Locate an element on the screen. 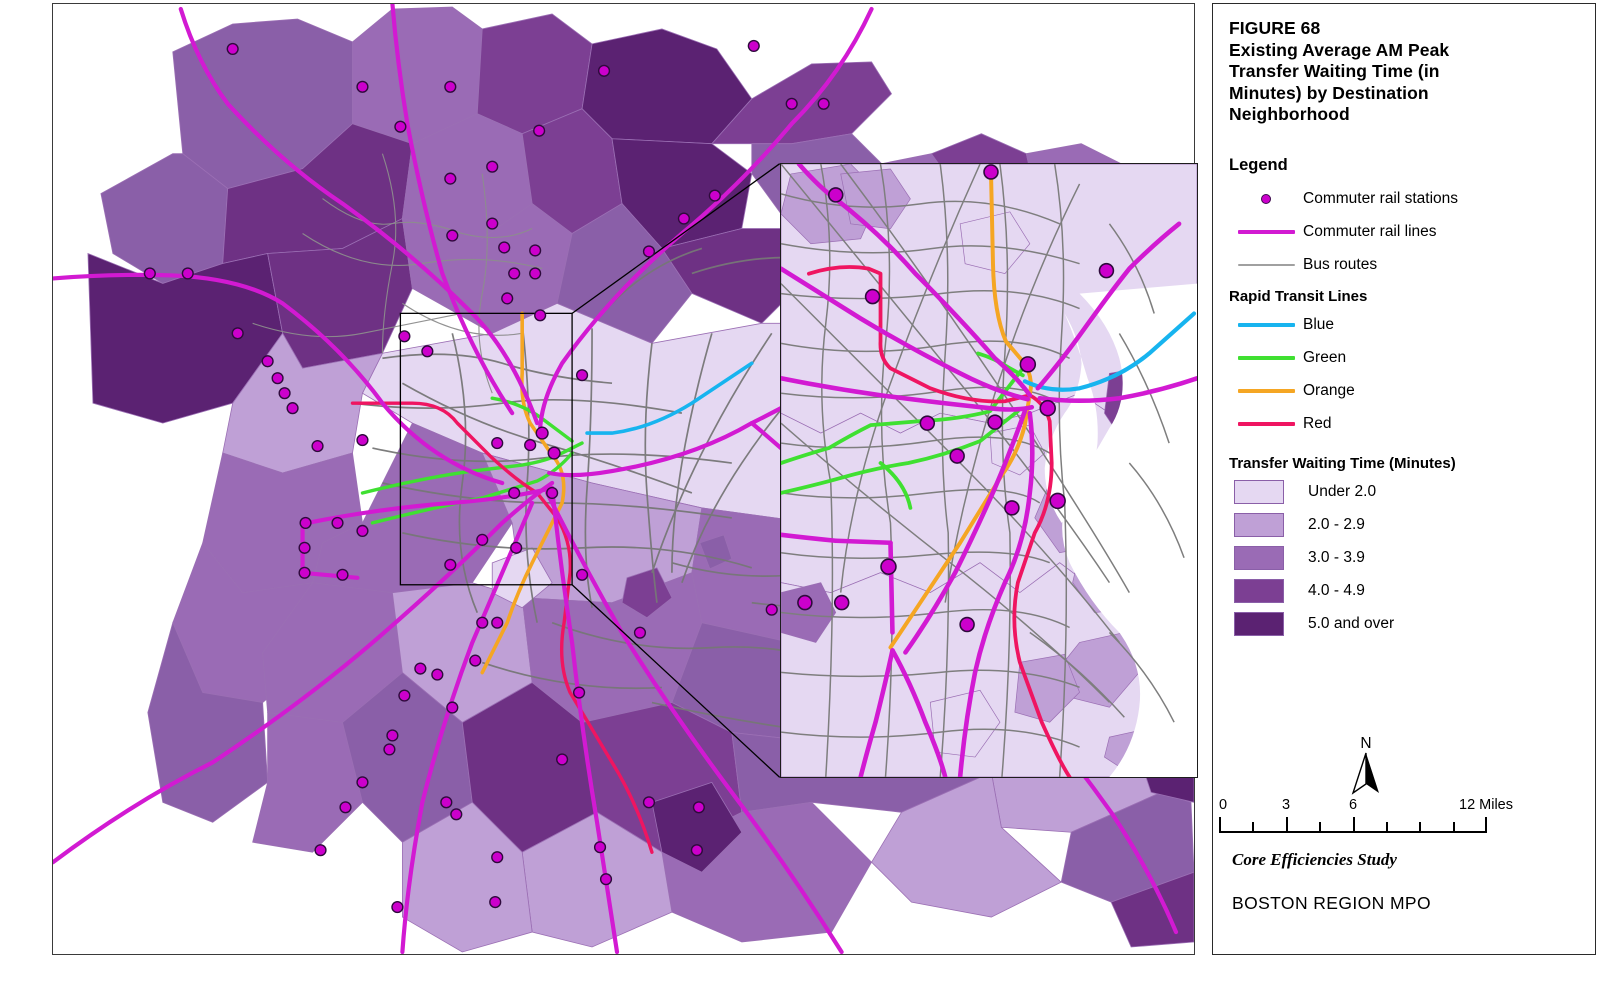 This screenshot has width=1600, height=1007. blue-line-icon is located at coordinates (1266, 325).